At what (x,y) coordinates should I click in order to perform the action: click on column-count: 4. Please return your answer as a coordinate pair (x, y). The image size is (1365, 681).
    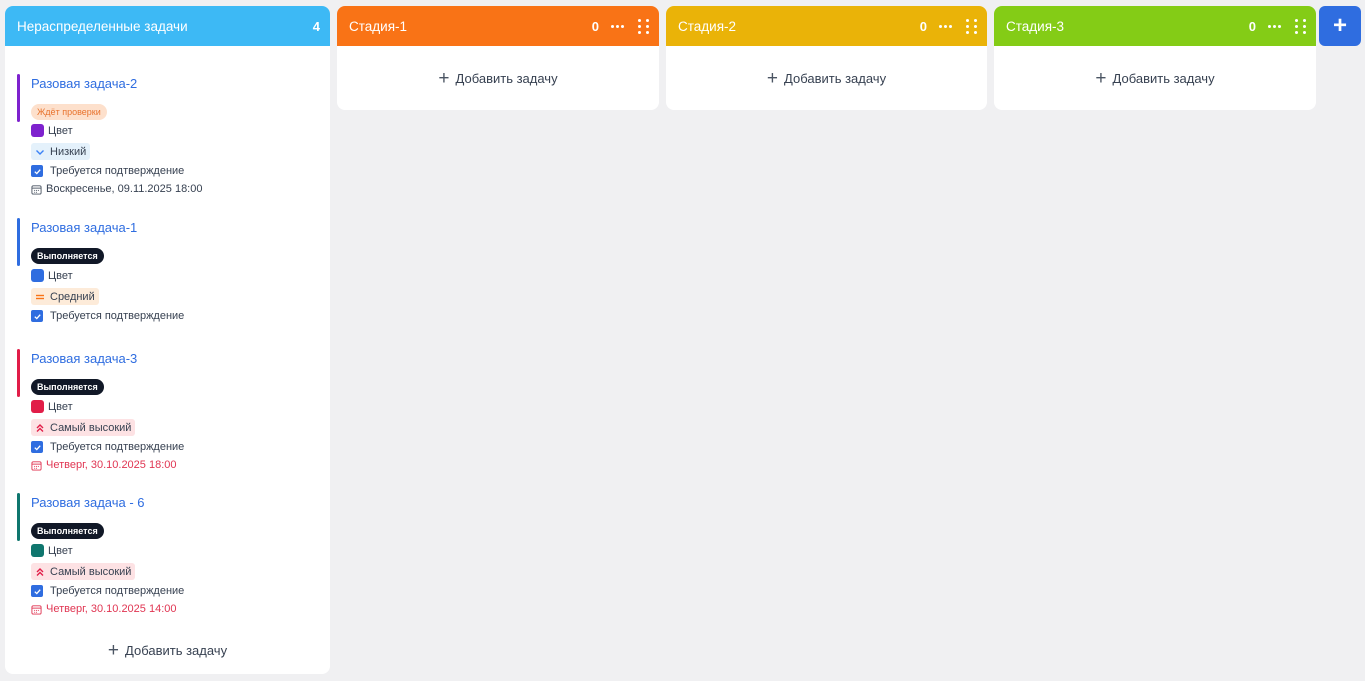
    Looking at the image, I should click on (316, 26).